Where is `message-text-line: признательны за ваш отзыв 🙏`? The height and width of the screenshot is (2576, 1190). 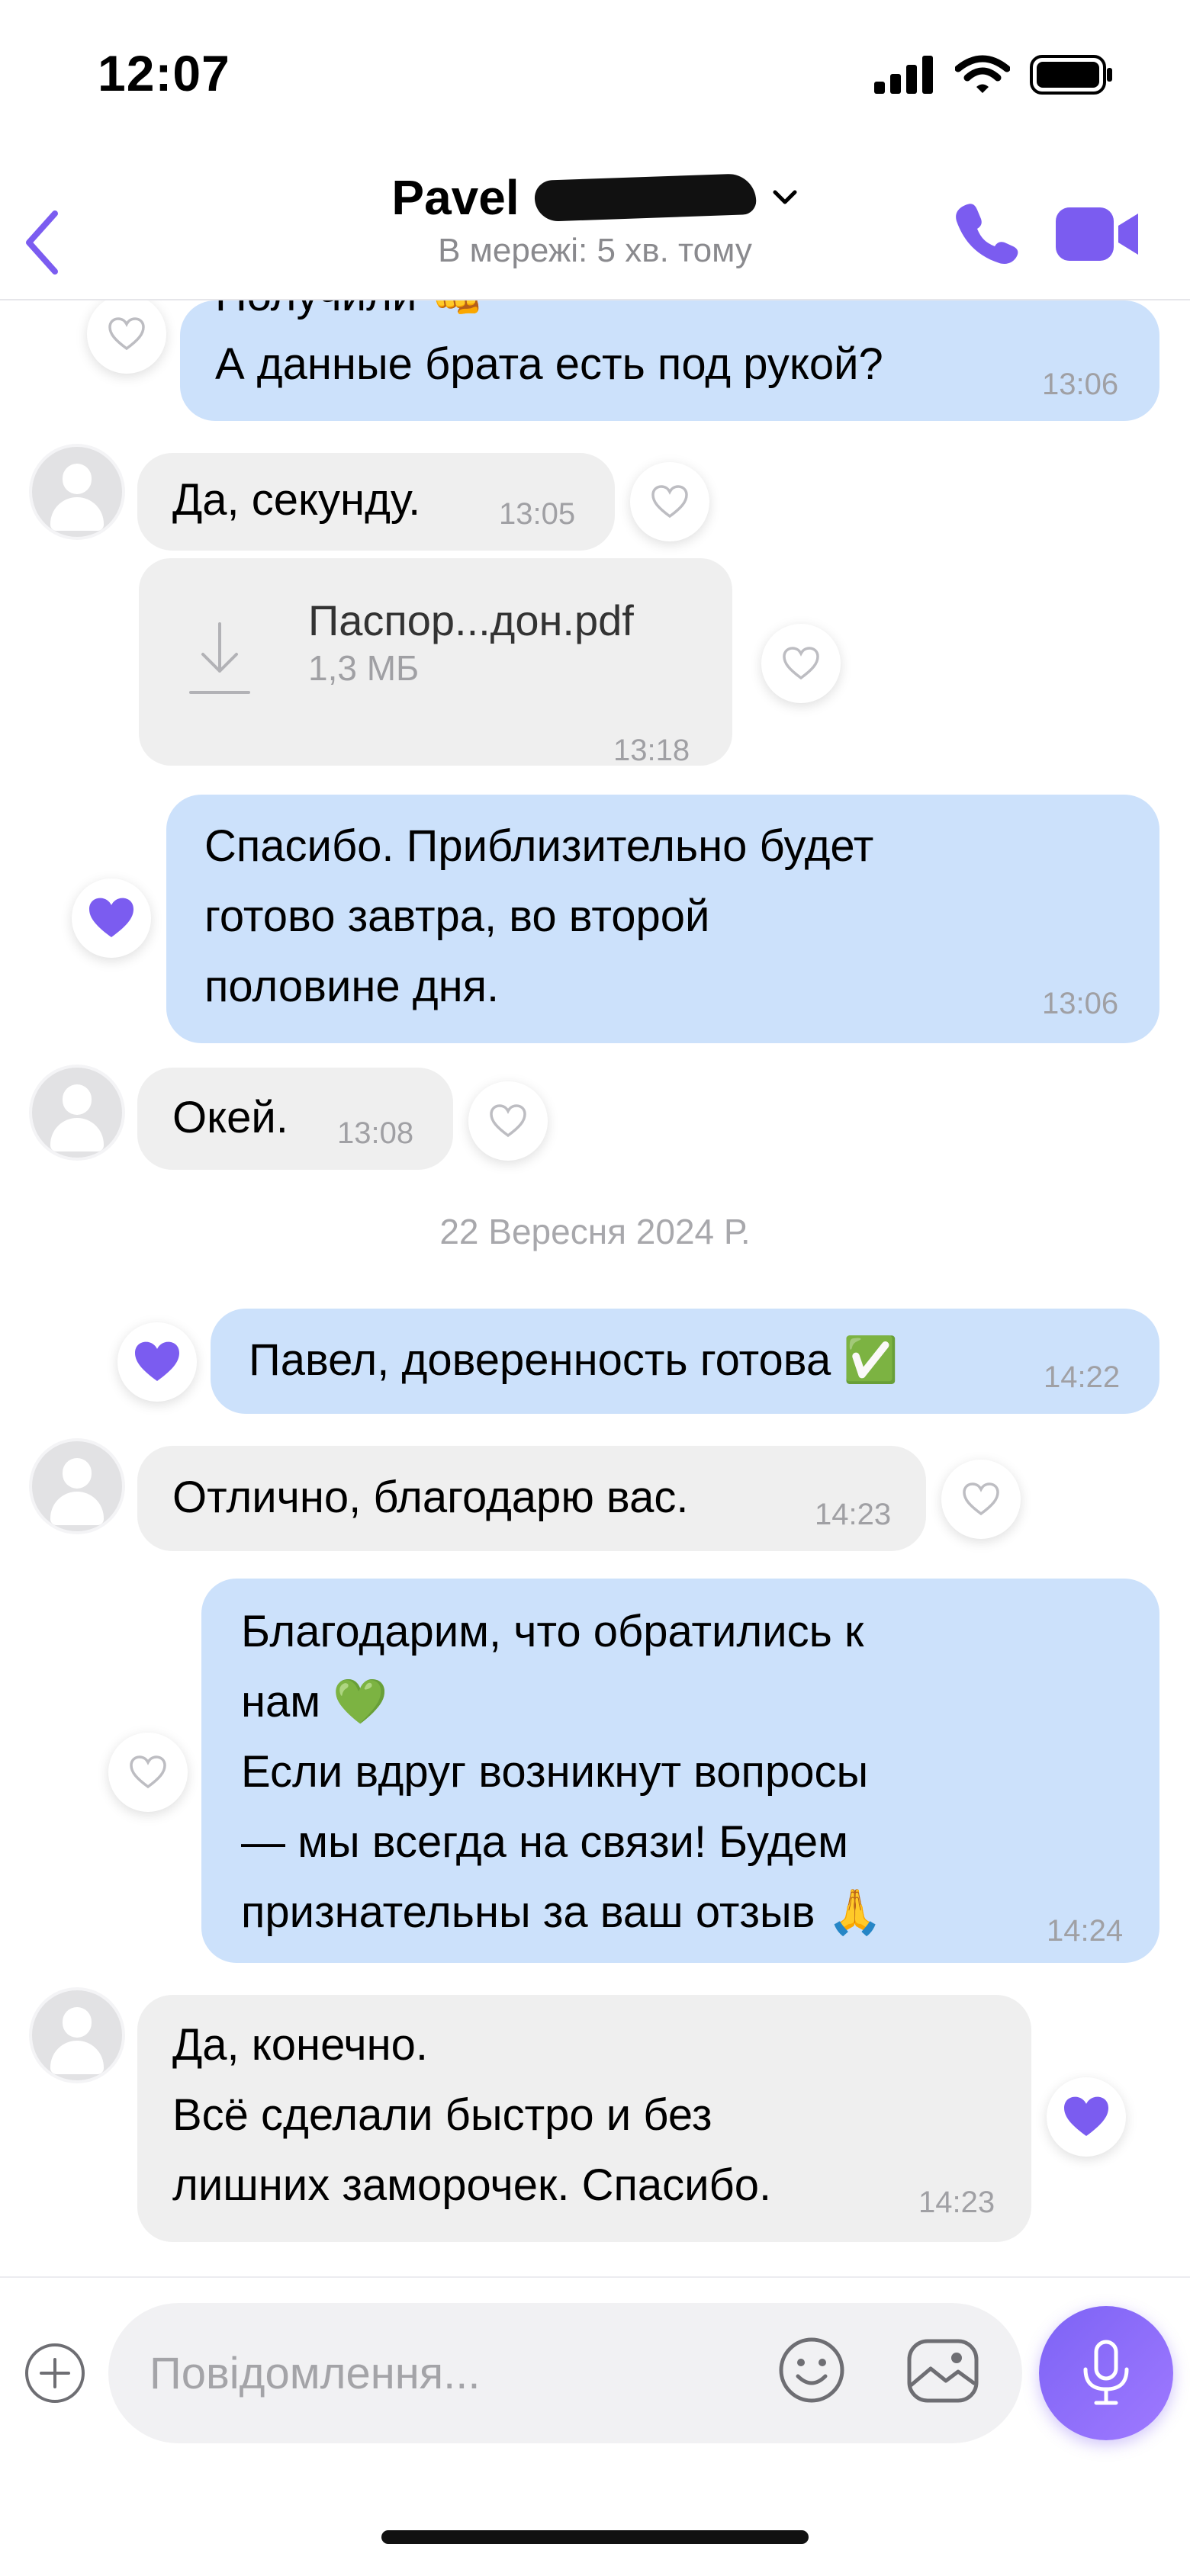
message-text-line: признательны за ваш отзыв 🙏 is located at coordinates (562, 1912).